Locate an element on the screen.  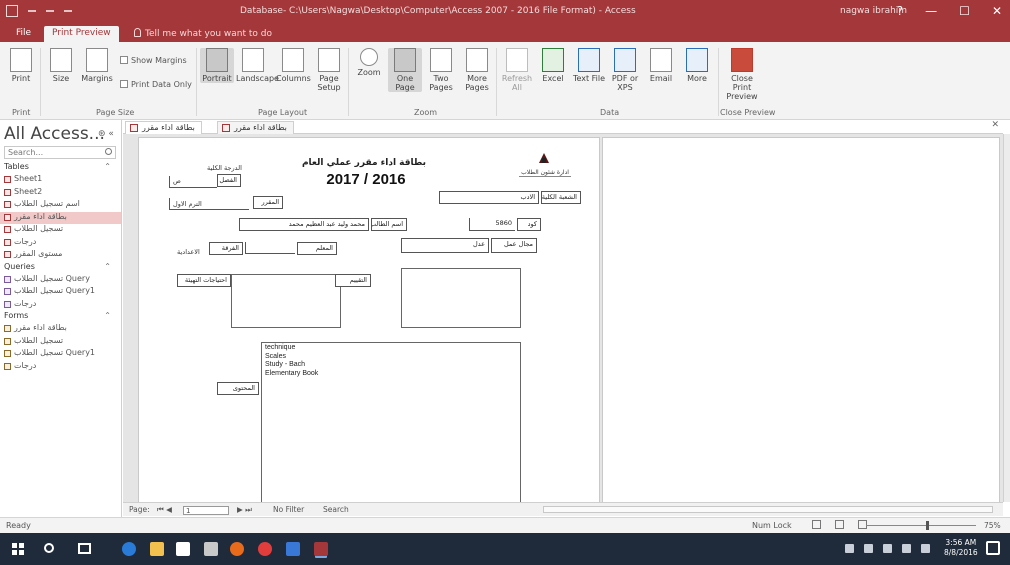
print-button: Print is located at coordinates (21, 65).